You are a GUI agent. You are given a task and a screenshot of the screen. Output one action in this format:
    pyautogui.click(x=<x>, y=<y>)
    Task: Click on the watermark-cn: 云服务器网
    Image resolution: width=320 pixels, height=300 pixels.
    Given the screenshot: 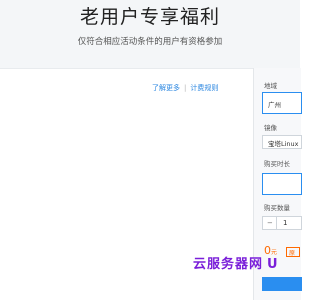 What is the action you would take?
    pyautogui.click(x=228, y=264)
    